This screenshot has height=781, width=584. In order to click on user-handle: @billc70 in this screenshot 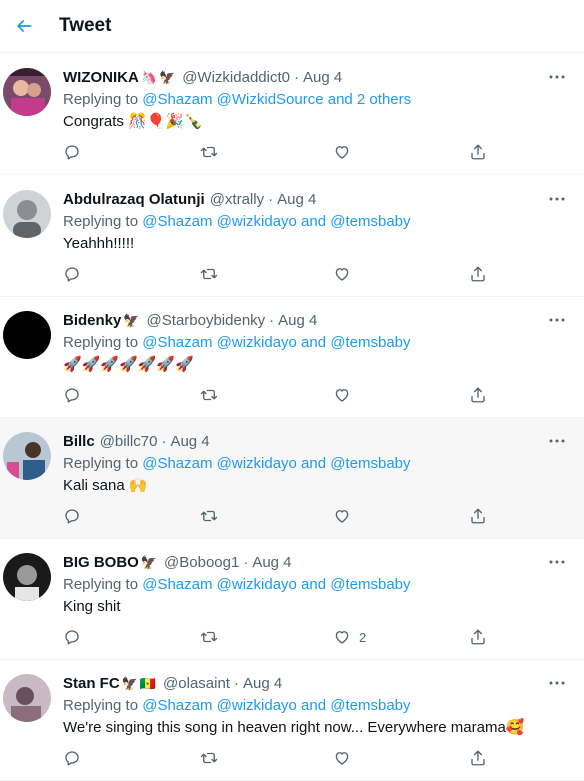, I will do `click(129, 441)`.